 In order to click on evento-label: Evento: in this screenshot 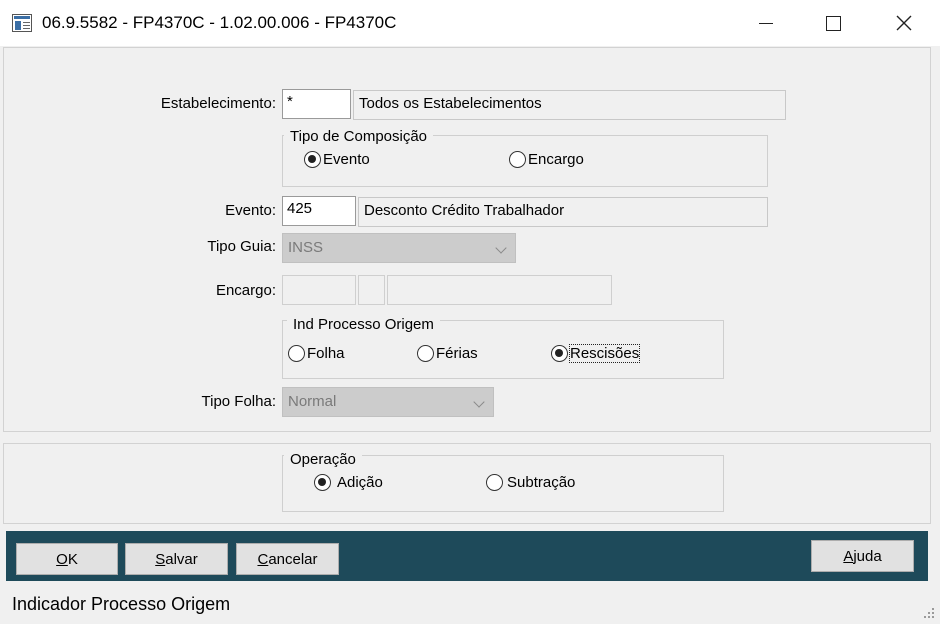, I will do `click(250, 210)`.